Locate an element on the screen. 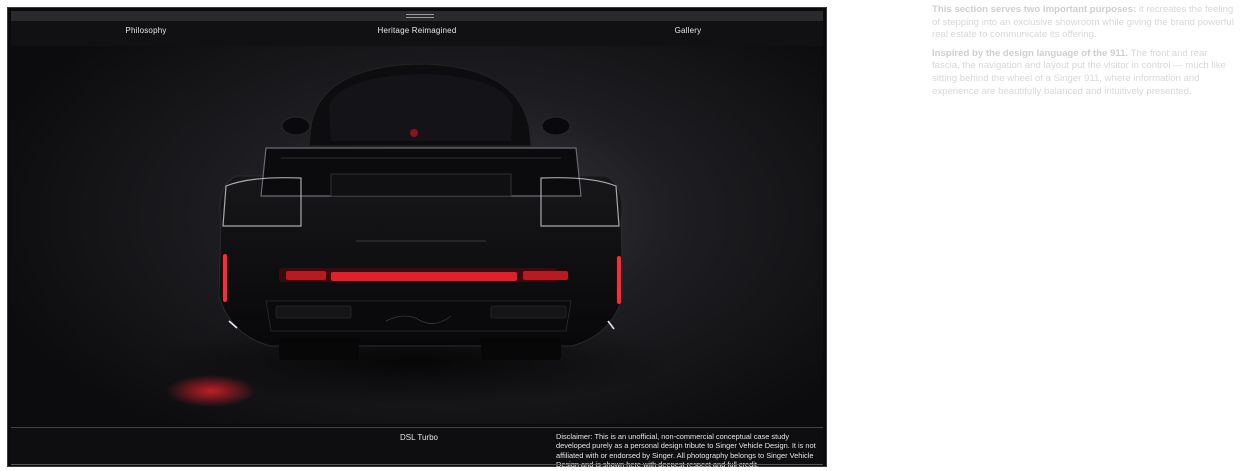 The height and width of the screenshot is (471, 1240). nav-item-heritage-reimagined: Heritage Reimagined is located at coordinates (417, 30).